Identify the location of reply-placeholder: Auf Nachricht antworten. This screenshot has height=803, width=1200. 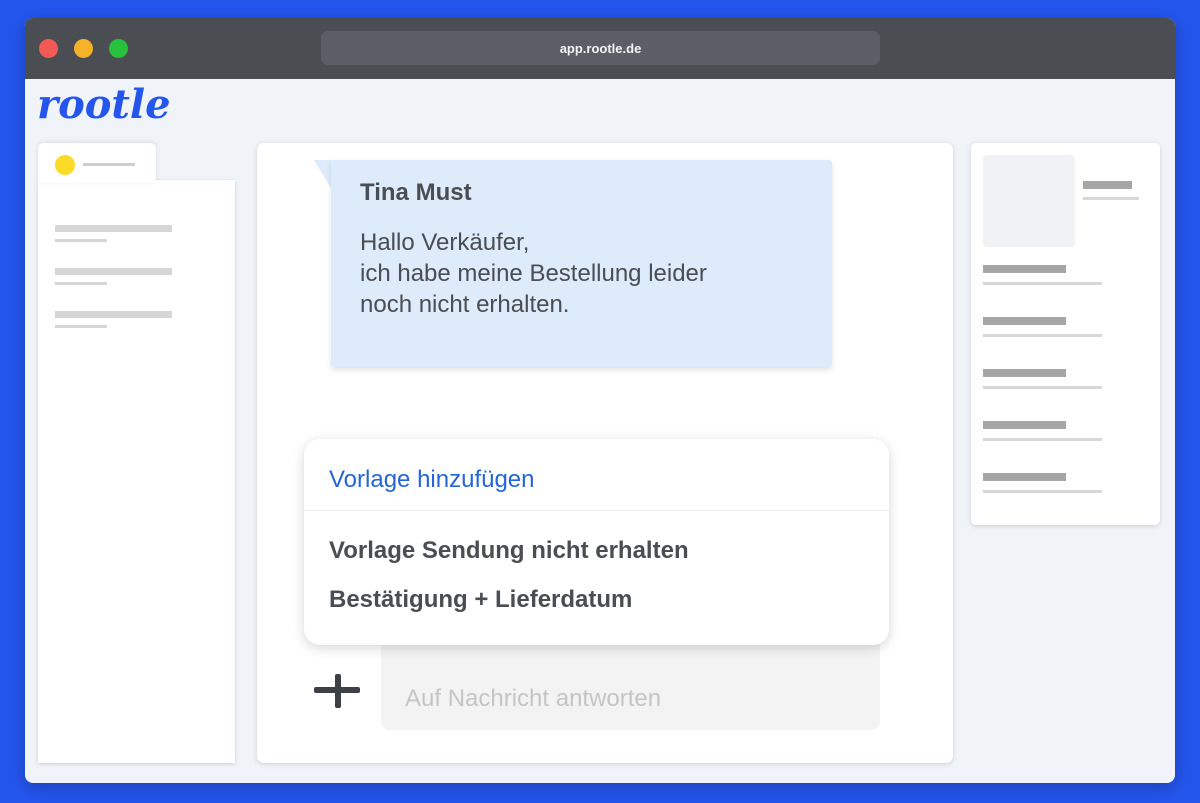
(533, 698).